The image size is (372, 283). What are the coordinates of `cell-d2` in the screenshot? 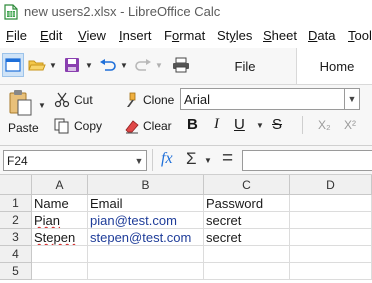 It's located at (331, 220).